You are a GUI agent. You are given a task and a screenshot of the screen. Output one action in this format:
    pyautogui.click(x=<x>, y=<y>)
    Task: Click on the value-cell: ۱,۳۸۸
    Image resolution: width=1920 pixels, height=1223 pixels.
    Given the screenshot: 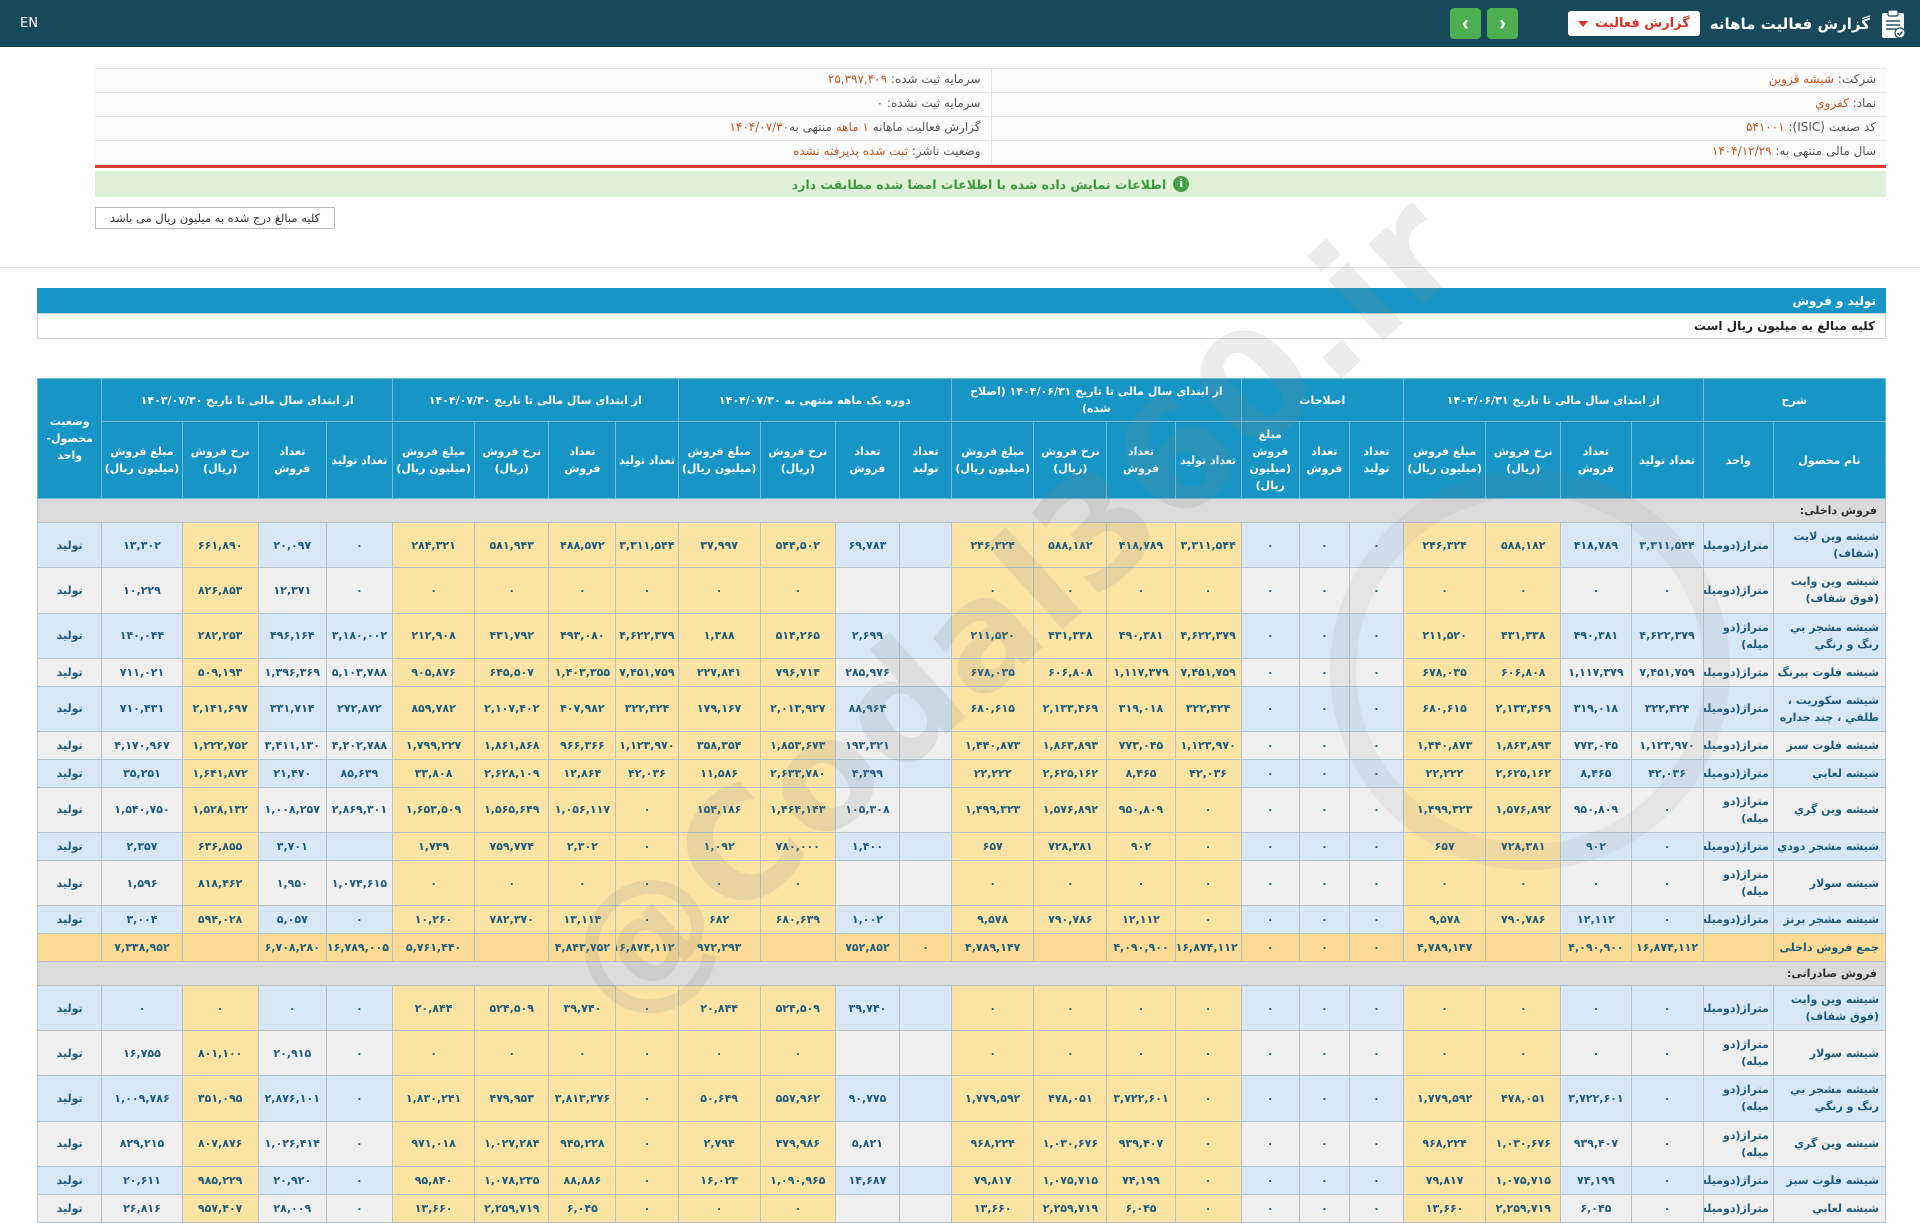 What is the action you would take?
    pyautogui.click(x=719, y=635)
    